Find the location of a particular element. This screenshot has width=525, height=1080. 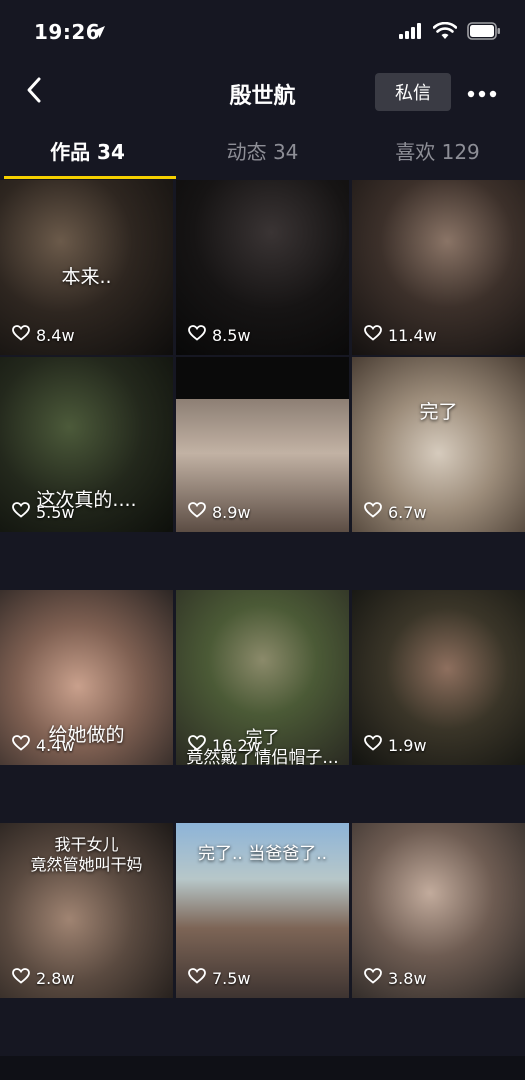

like-count: 4.4w is located at coordinates (43, 745).